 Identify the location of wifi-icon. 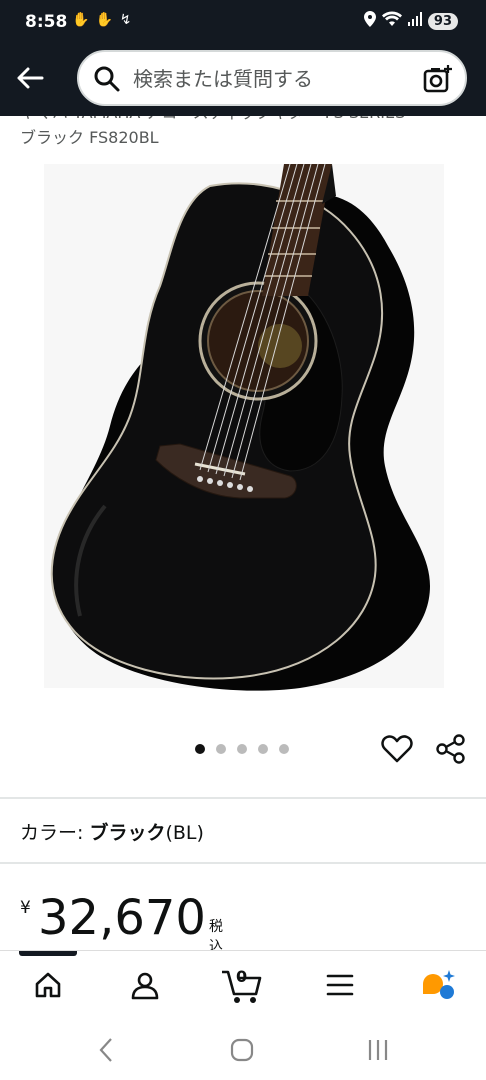
(391, 21).